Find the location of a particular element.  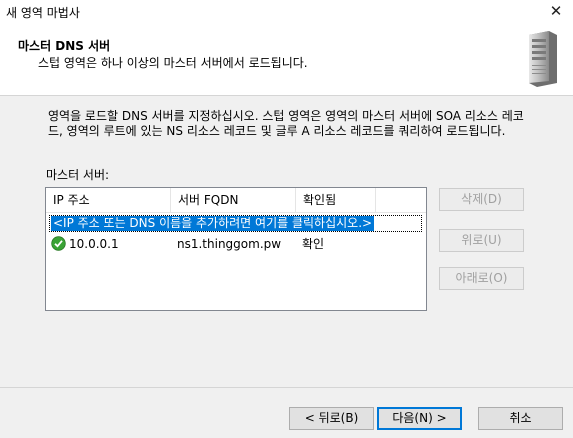

add-server-row: <IP 주소 또는 DNS 이름을 추가하려면 여기를 클릭하십시오.> is located at coordinates (235, 223).